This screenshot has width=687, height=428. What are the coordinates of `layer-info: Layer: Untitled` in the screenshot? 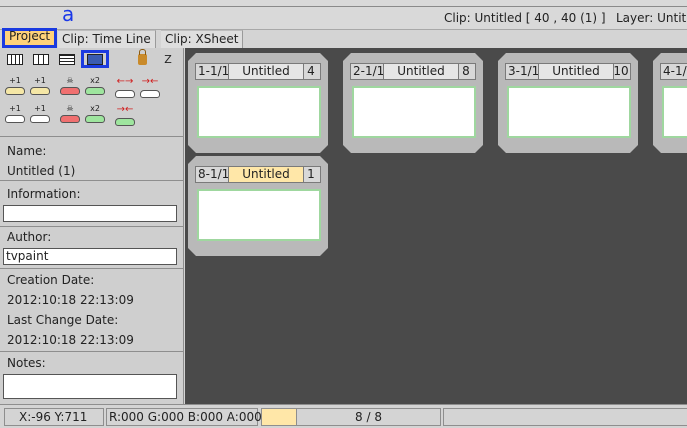 It's located at (651, 18).